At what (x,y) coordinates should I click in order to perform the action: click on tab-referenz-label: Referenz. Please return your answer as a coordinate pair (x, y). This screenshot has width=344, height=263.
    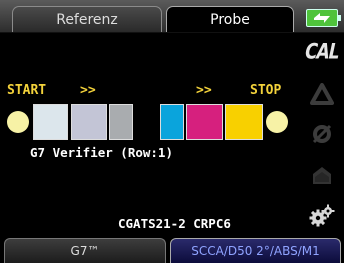
    Looking at the image, I should click on (87, 19).